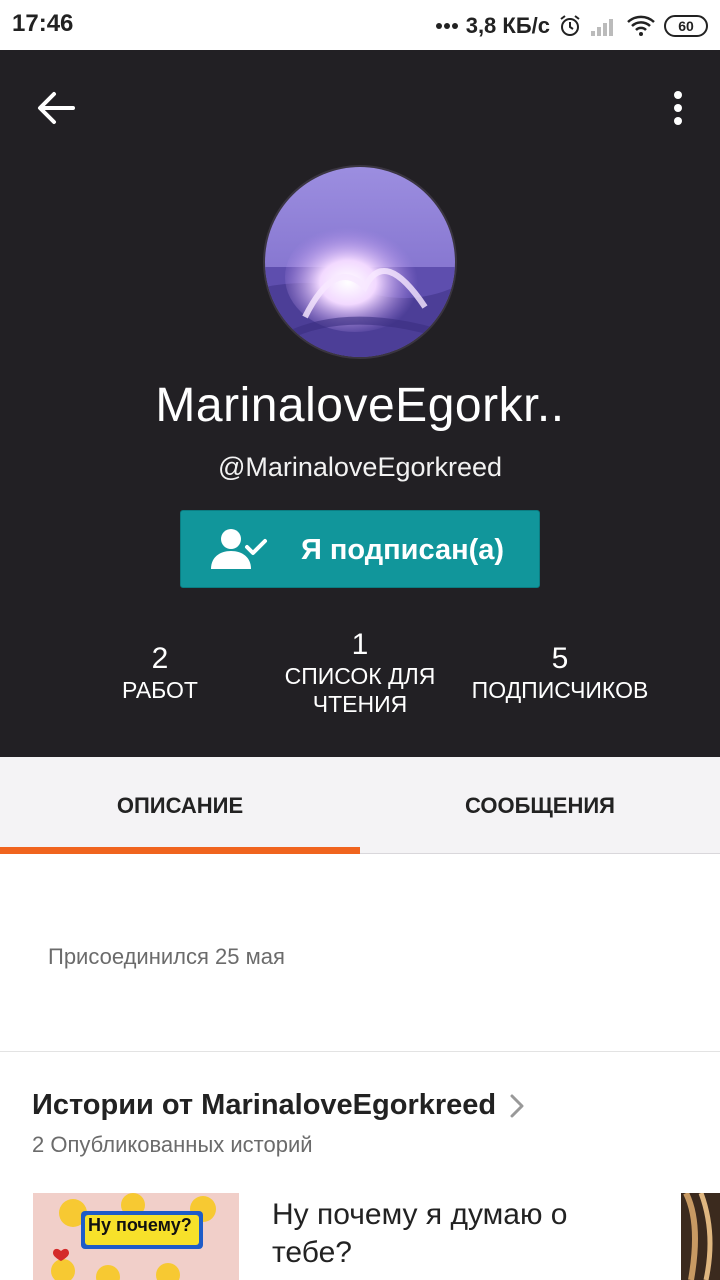 The width and height of the screenshot is (720, 1280). I want to click on stat-reading-lists: 1 СПИСОК ДЛЯ ЧТЕНИЯ, so click(360, 673).